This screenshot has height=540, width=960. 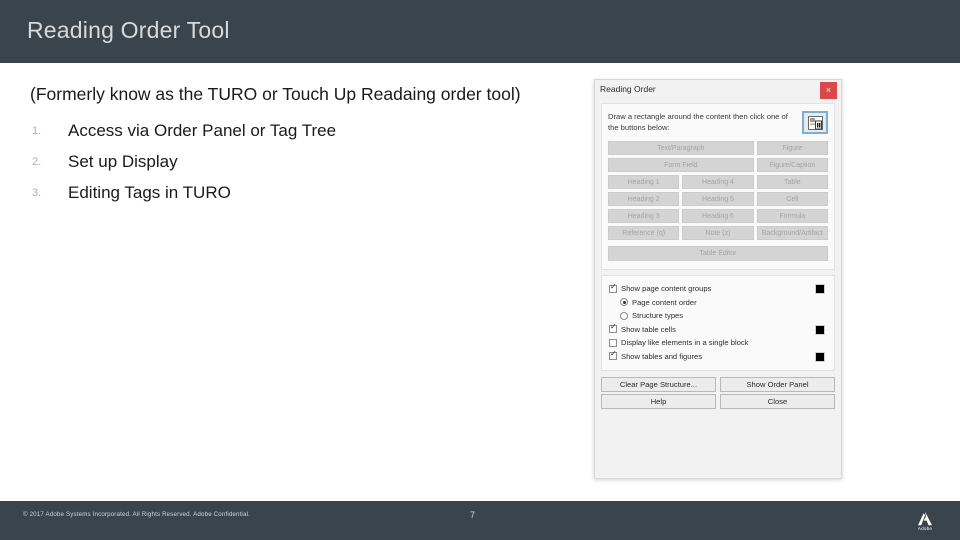 I want to click on option-label: Show page content groups, so click(x=666, y=289).